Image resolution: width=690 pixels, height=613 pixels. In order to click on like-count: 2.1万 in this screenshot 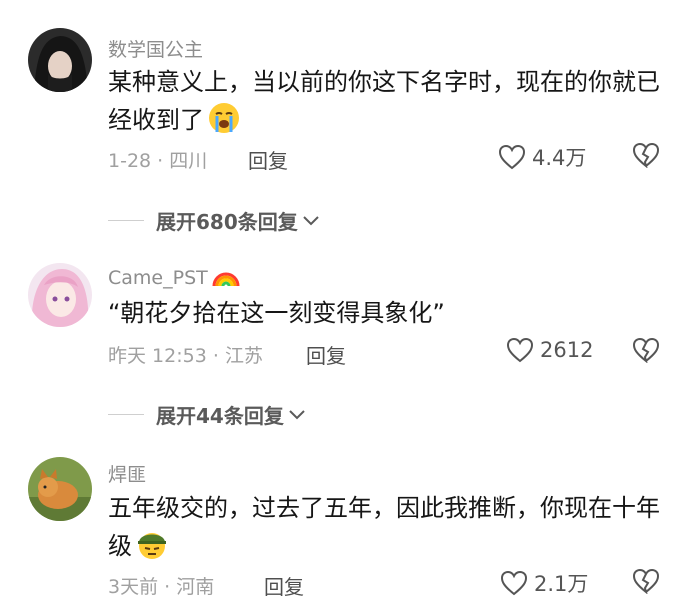, I will do `click(561, 584)`.